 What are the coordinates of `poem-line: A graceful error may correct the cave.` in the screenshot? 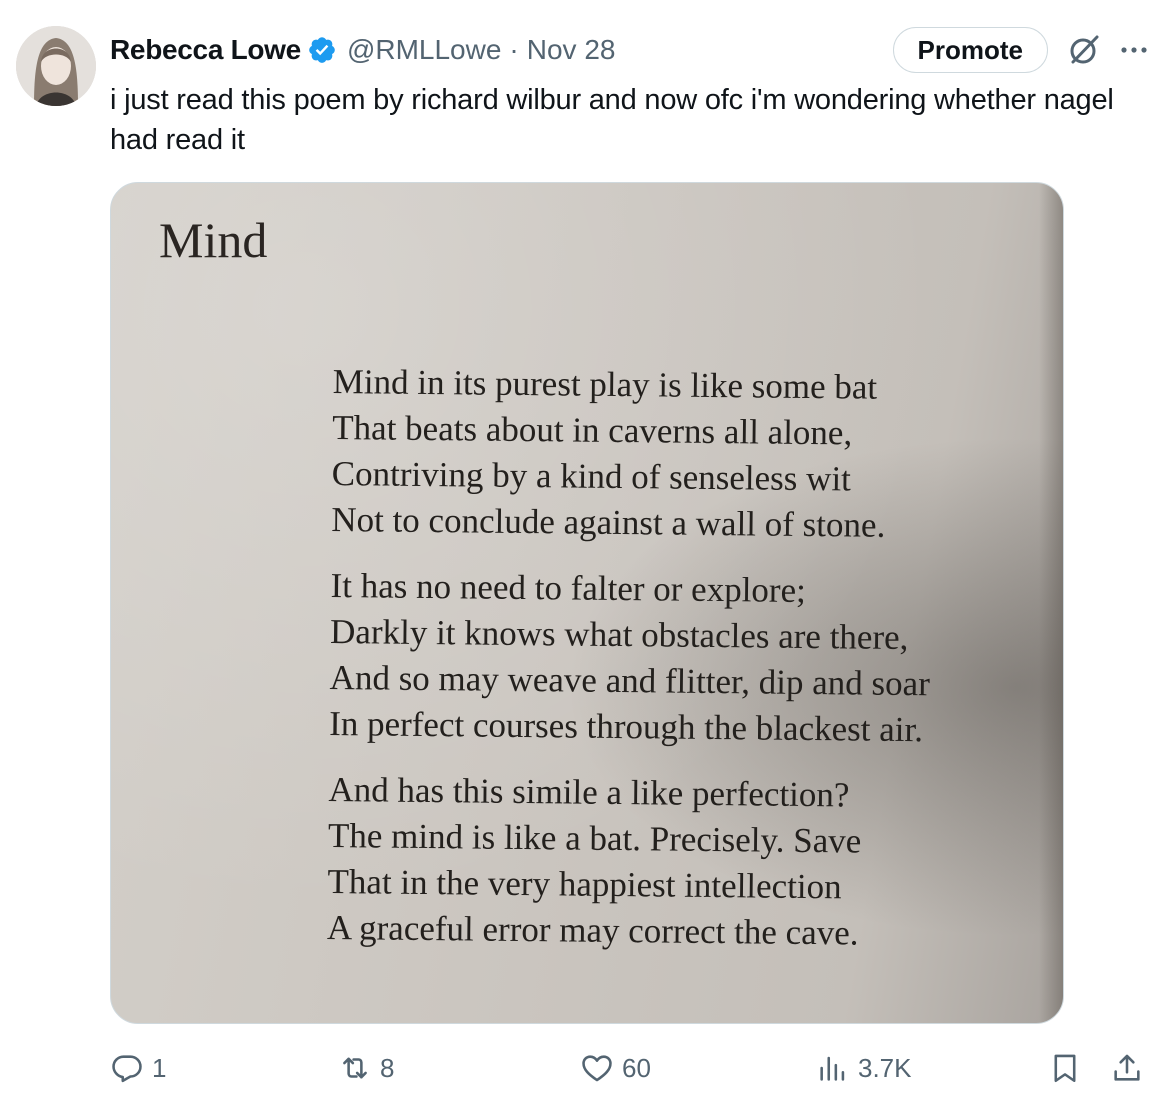 It's located at (592, 930).